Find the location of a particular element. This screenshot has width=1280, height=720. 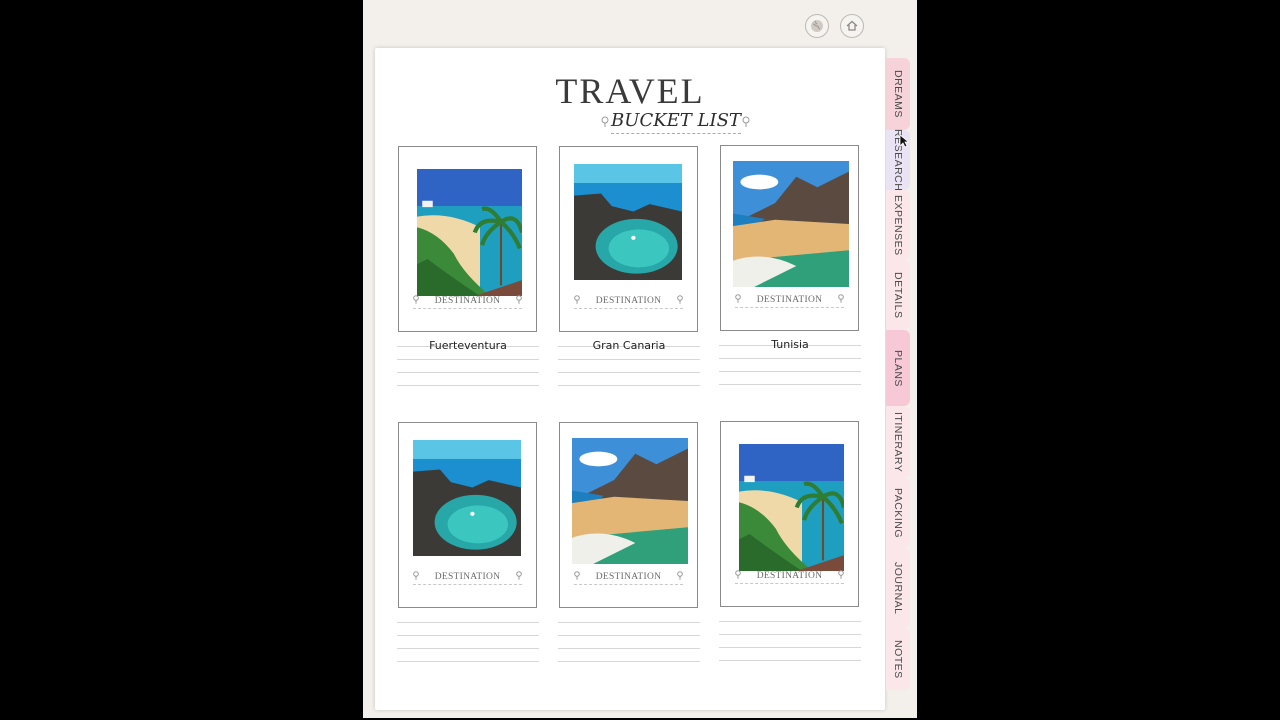

globe-icon is located at coordinates (817, 26).